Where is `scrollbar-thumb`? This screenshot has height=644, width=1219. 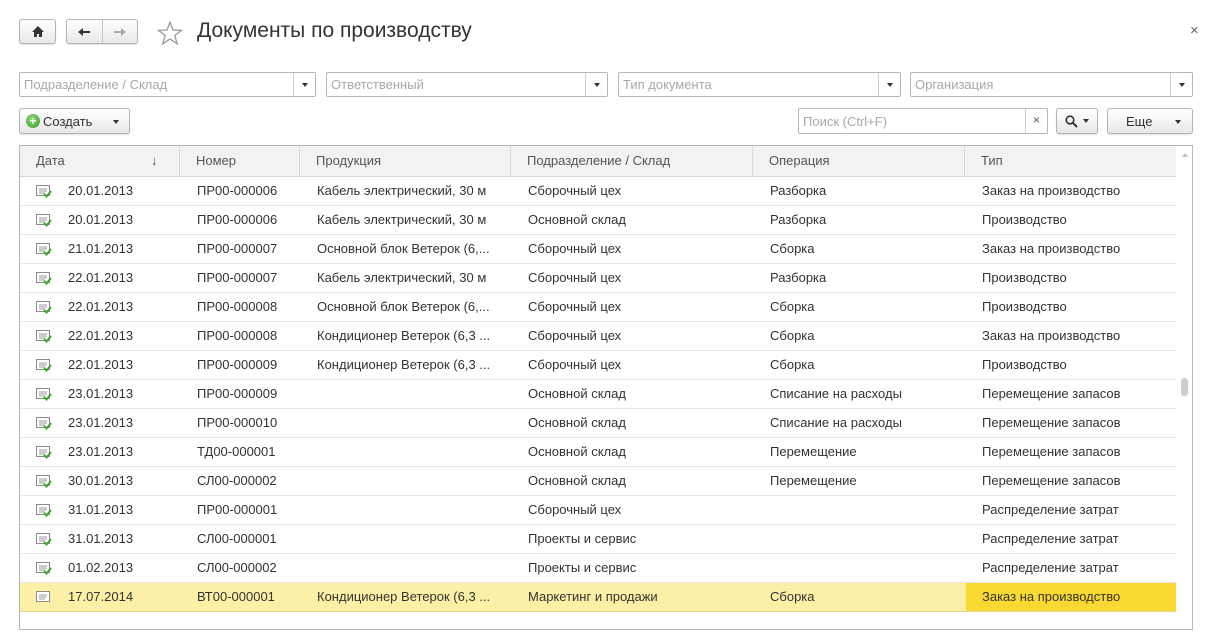
scrollbar-thumb is located at coordinates (1184, 387).